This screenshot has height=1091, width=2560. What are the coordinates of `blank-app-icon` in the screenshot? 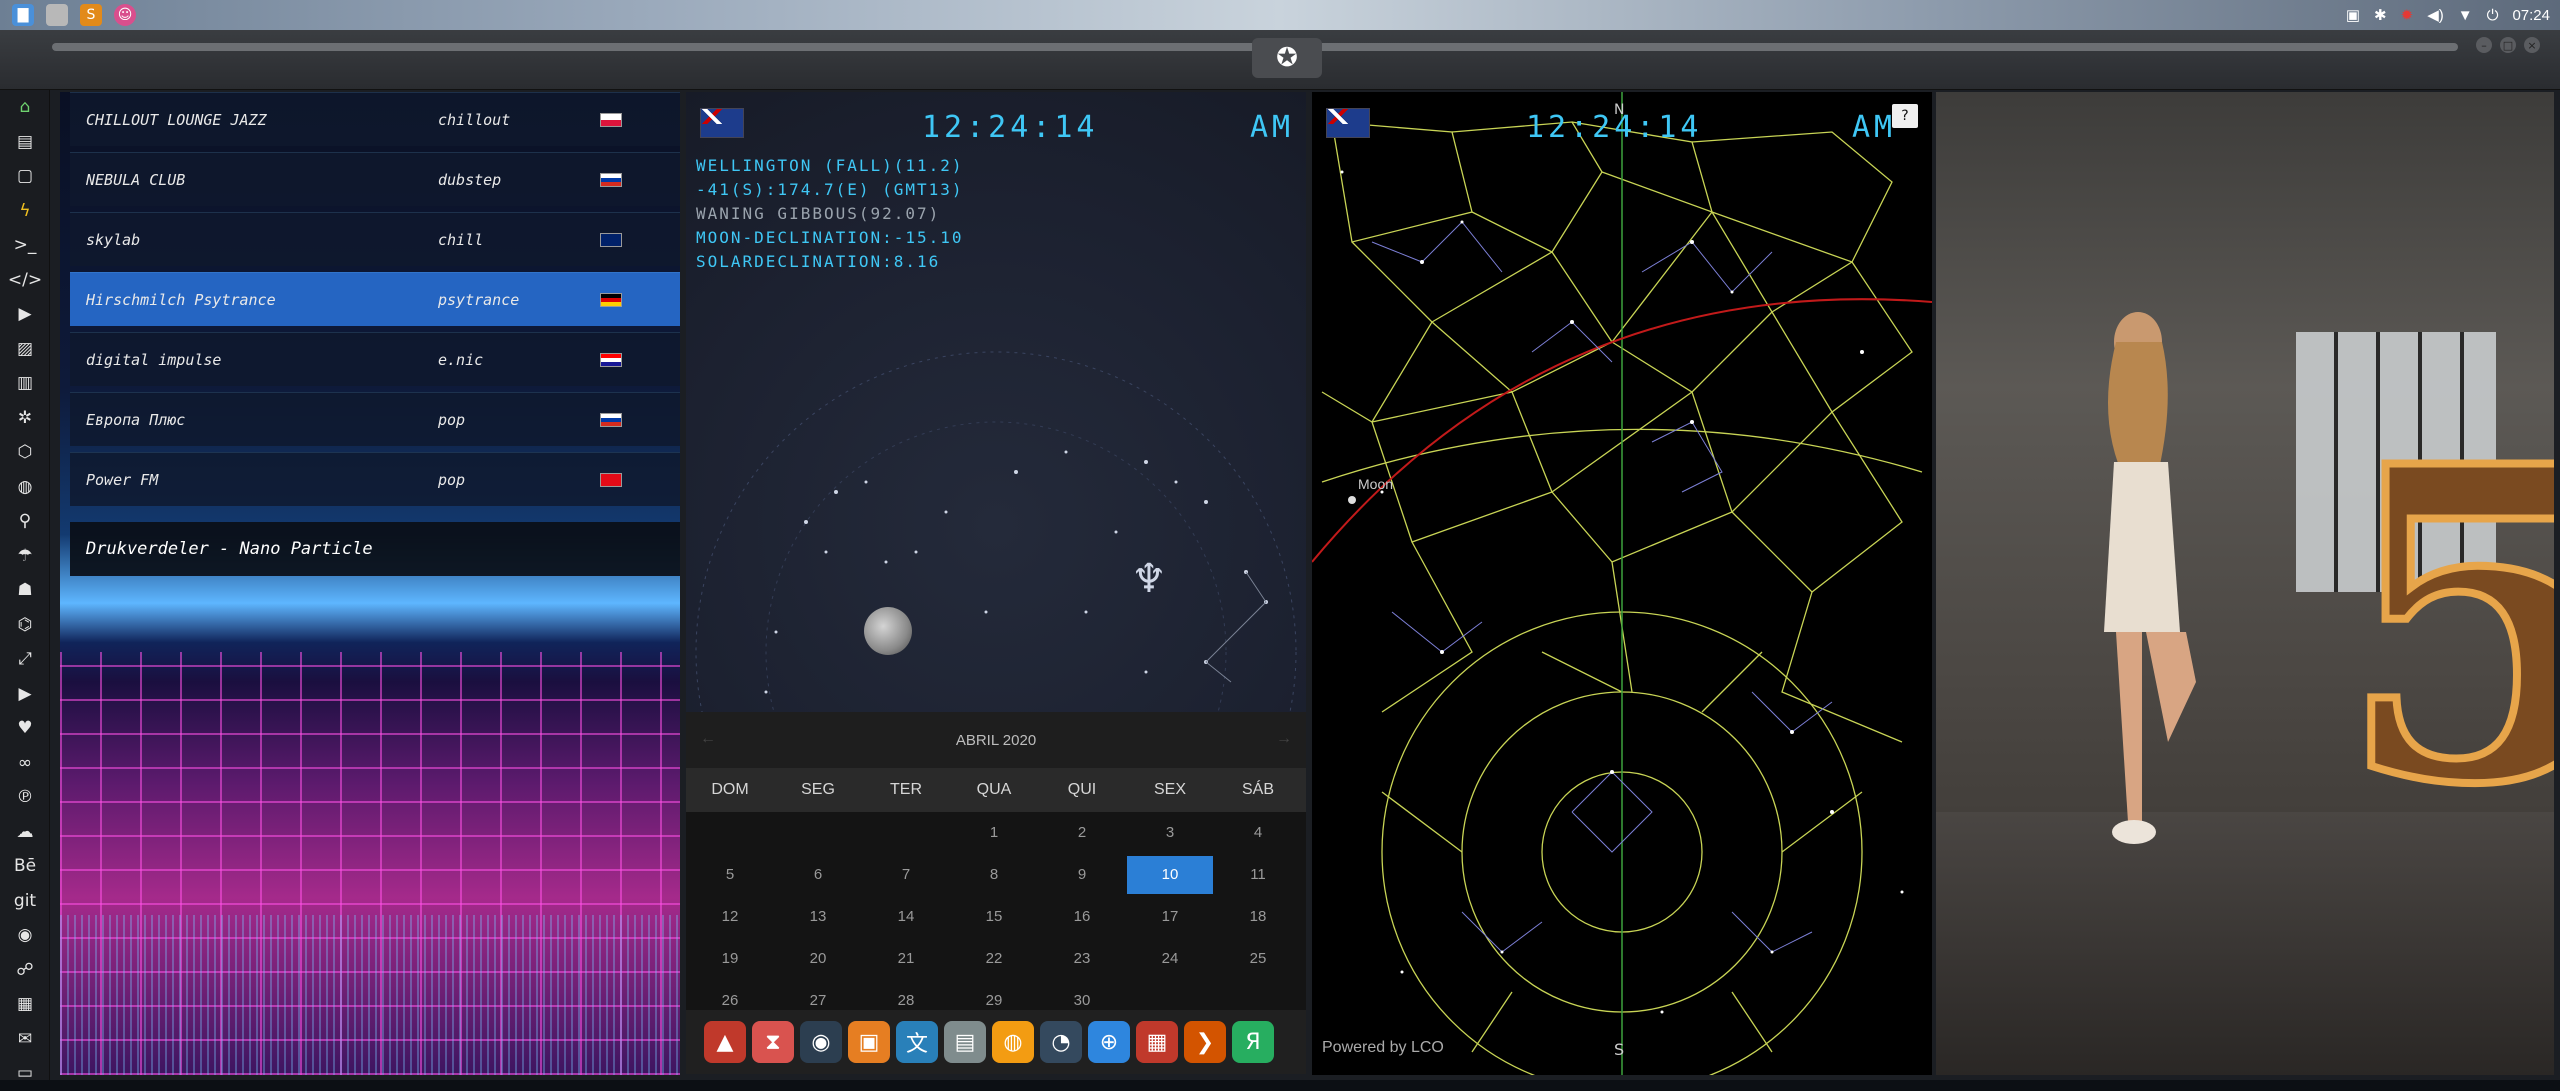 It's located at (57, 15).